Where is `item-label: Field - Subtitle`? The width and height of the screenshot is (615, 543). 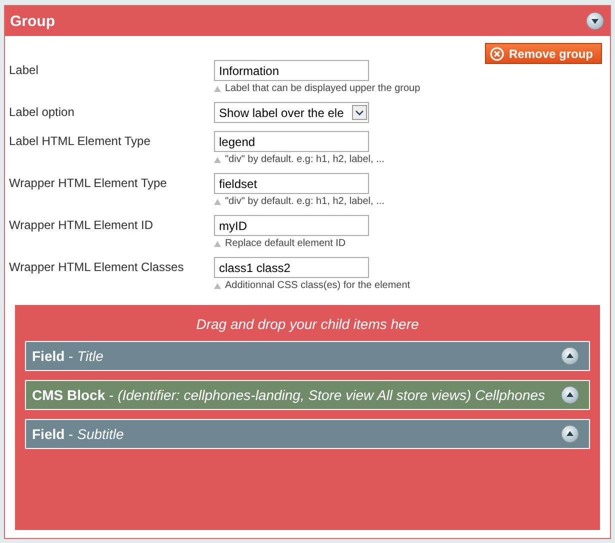 item-label: Field - Subtitle is located at coordinates (78, 434).